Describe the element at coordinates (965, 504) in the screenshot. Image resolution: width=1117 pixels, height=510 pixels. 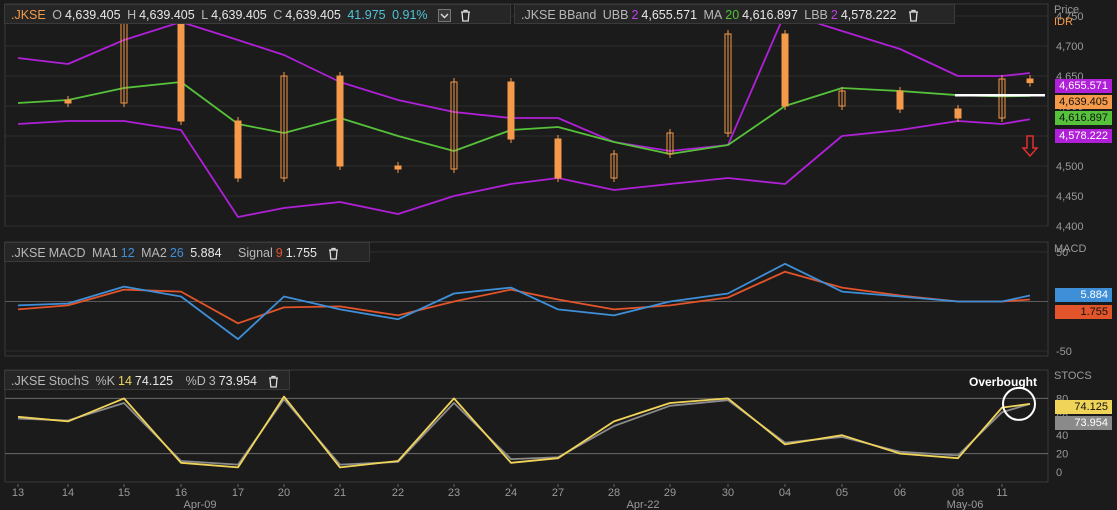
I see `month-label: May-06` at that location.